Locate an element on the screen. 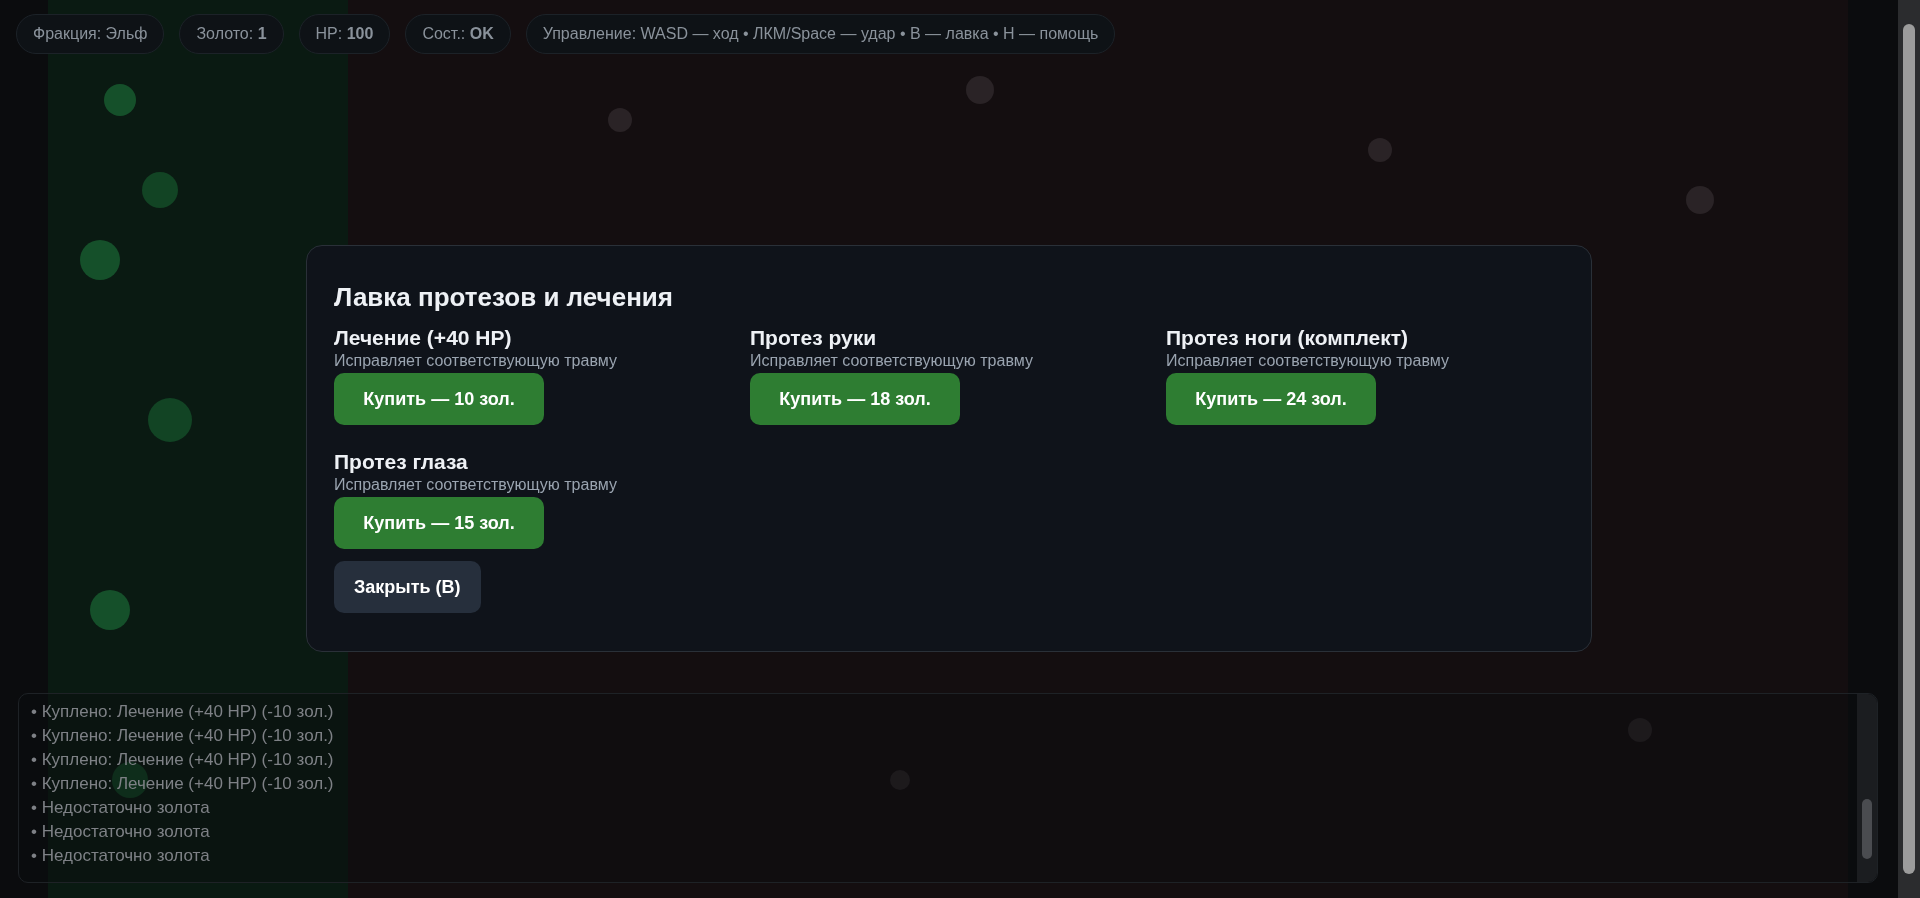 The image size is (1920, 898). buy-button: Купить — 10 зол. is located at coordinates (439, 399).